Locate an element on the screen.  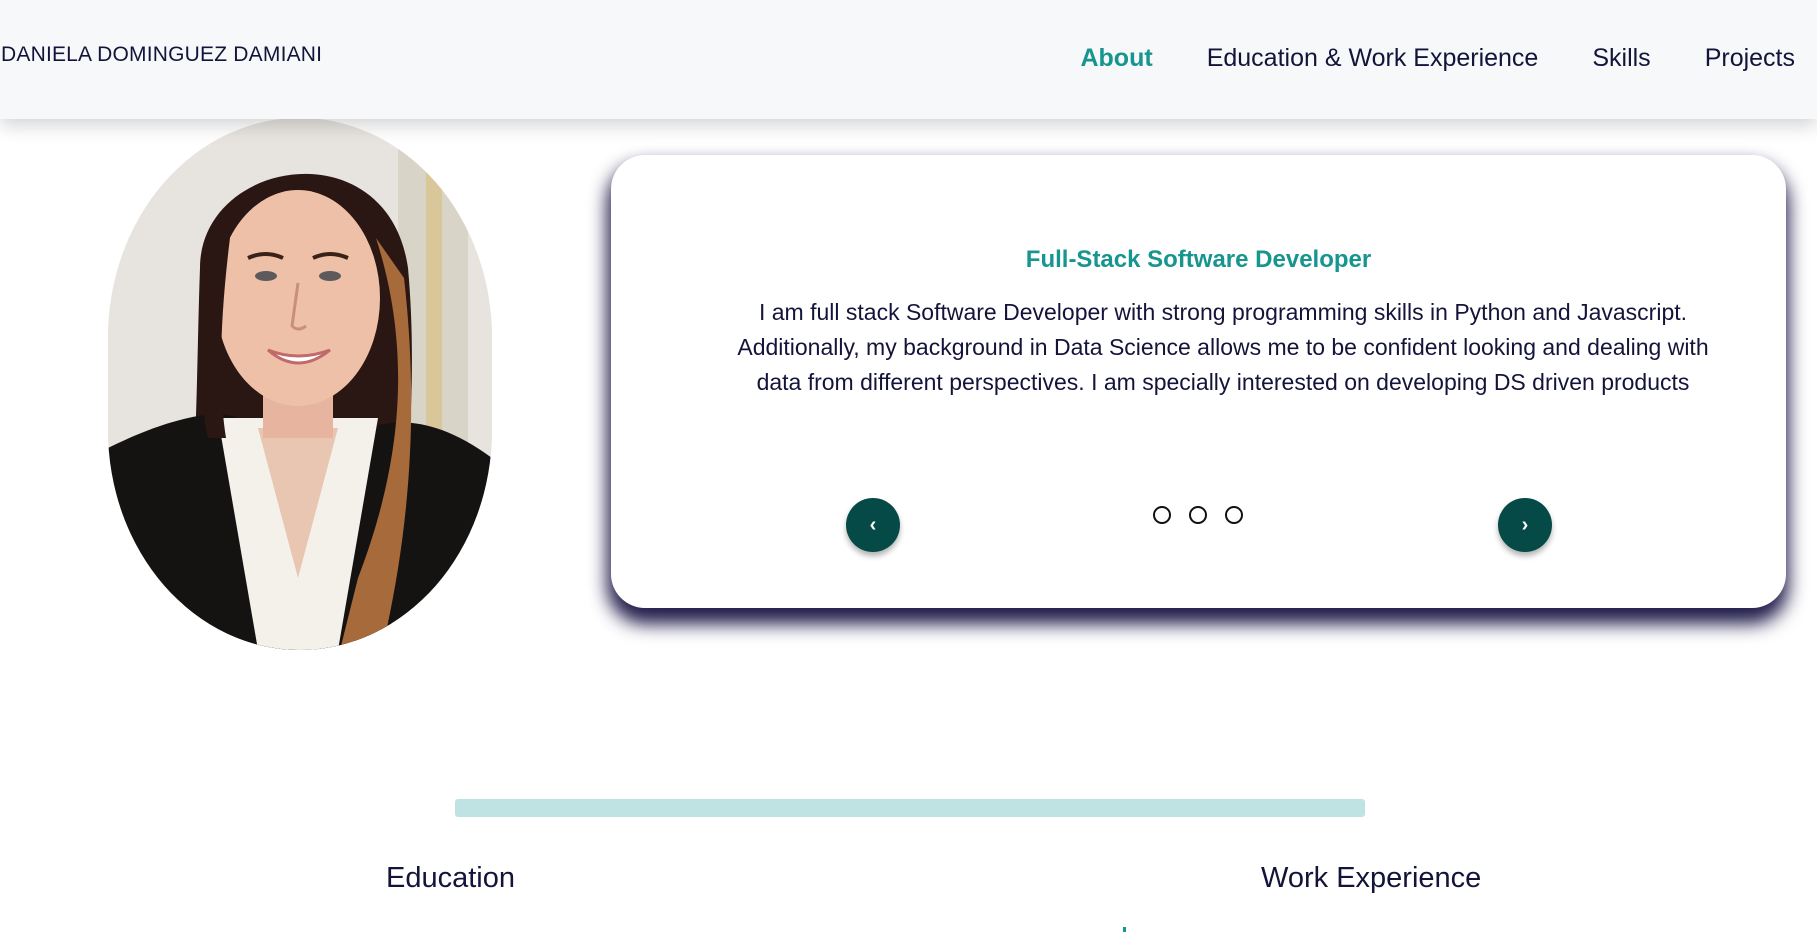
carousel-prev-button: ‹ is located at coordinates (873, 525).